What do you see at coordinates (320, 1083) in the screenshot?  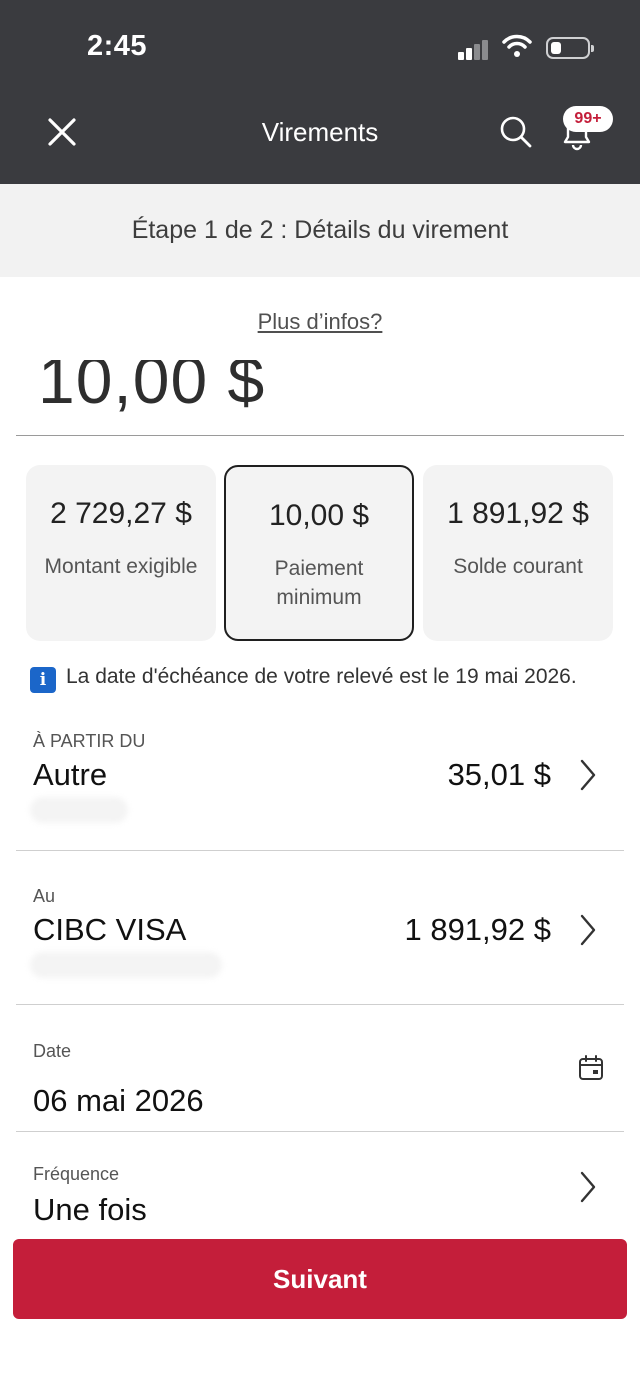 I see `date-field: Date 06 mai 2026` at bounding box center [320, 1083].